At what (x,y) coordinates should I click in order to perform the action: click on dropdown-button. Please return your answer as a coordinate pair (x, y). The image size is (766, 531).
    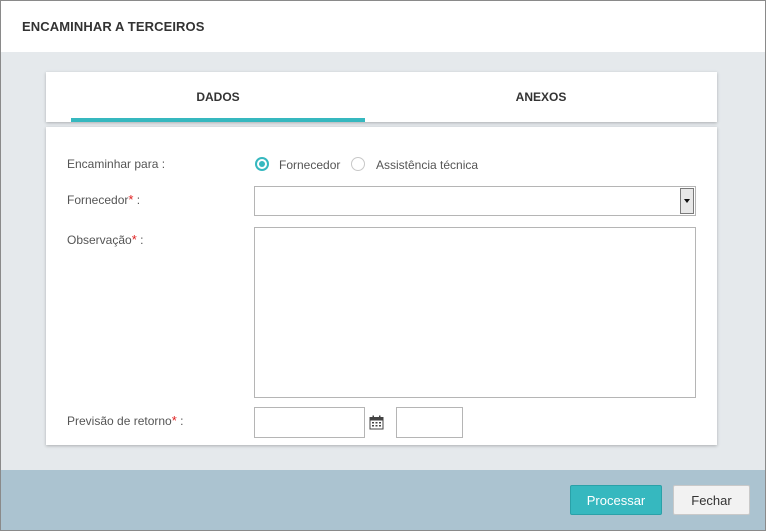
    Looking at the image, I should click on (687, 201).